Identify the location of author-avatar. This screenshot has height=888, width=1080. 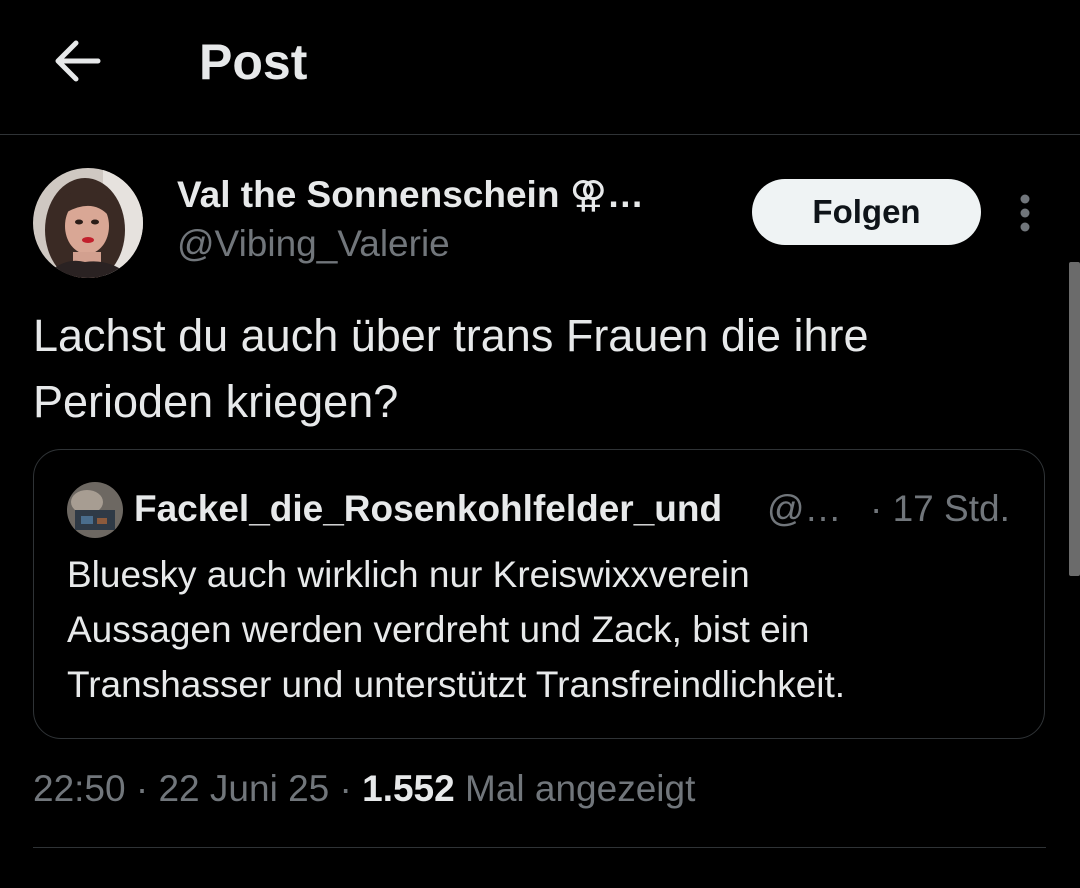
(88, 223).